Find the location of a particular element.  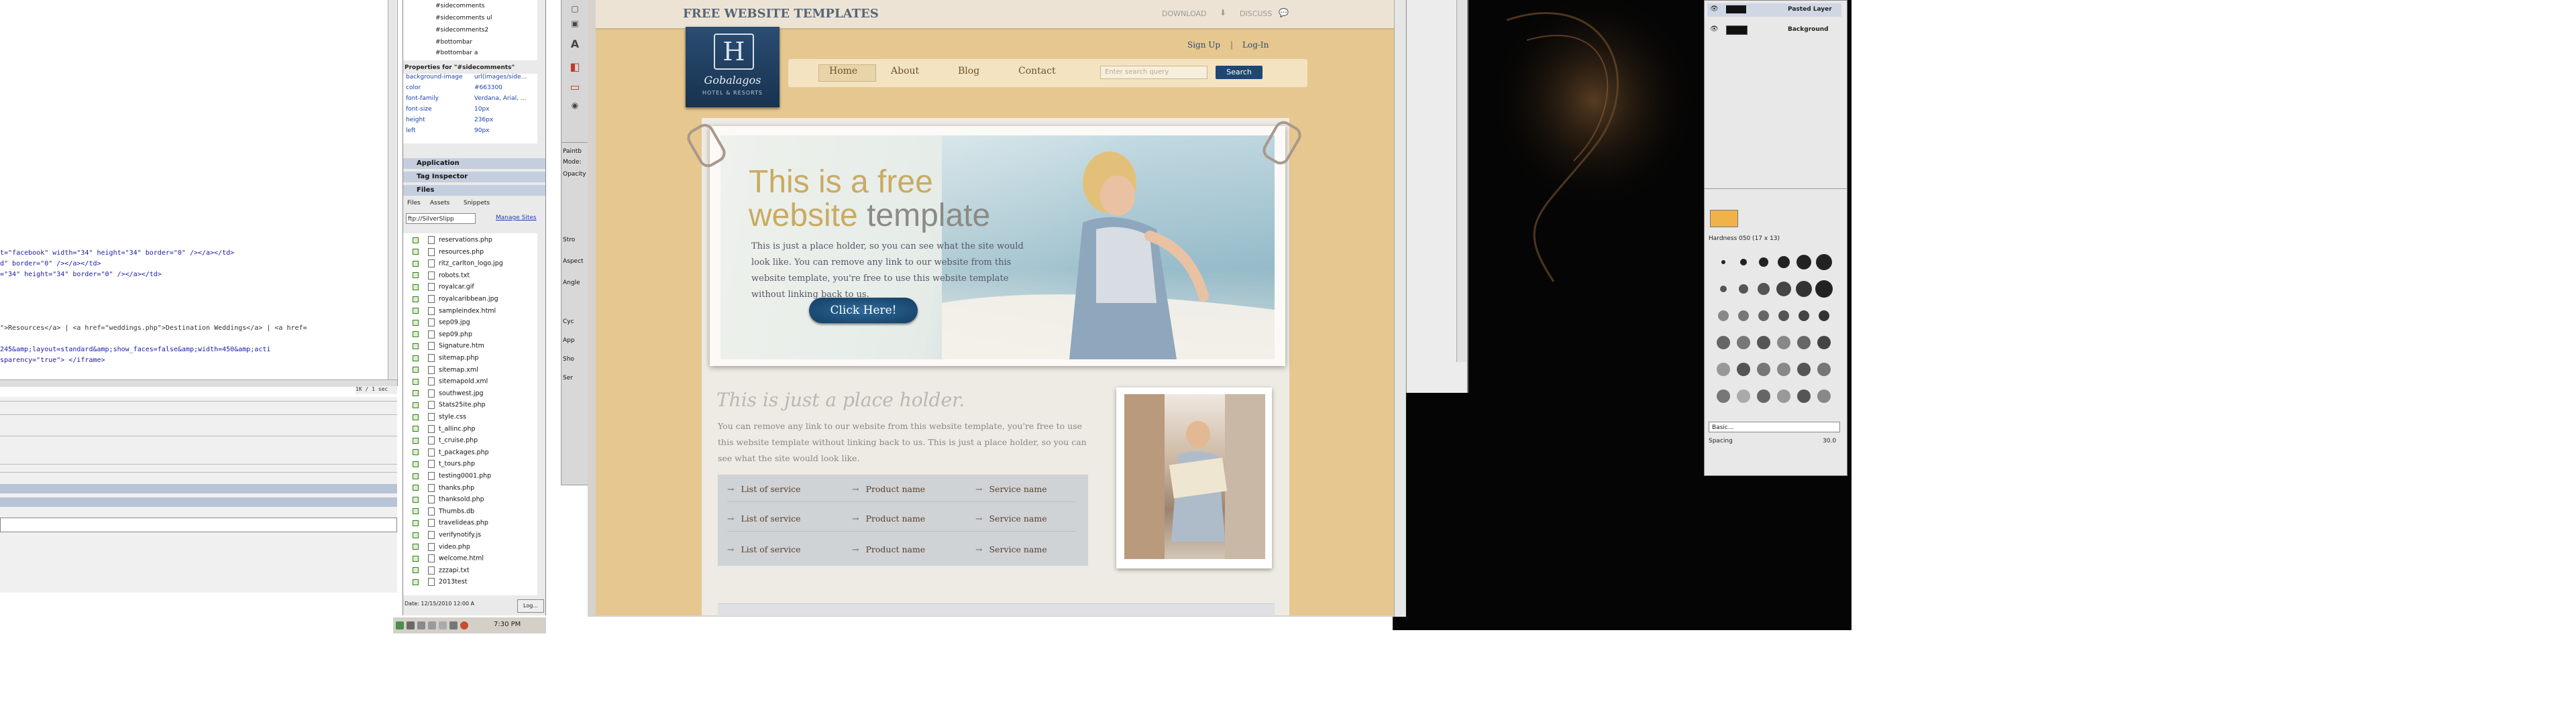

option-label: Mode: is located at coordinates (572, 162).